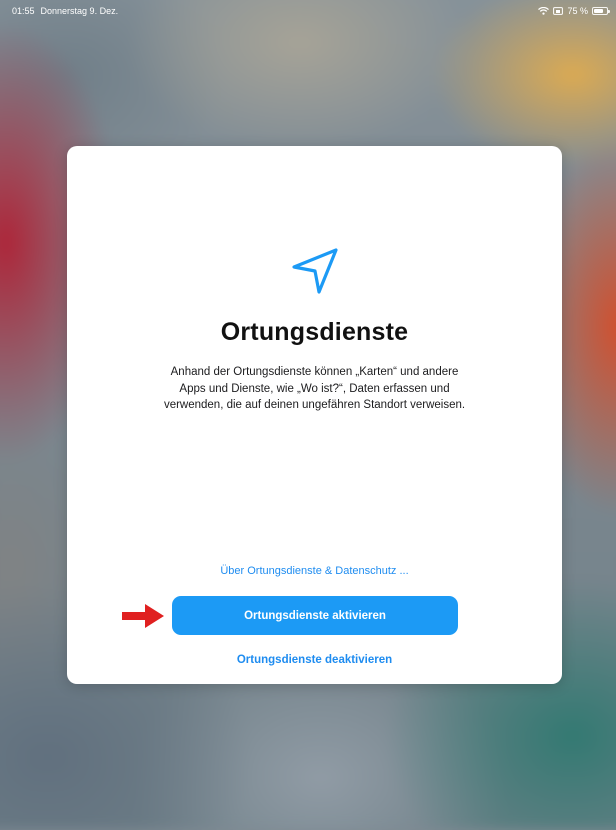 Image resolution: width=616 pixels, height=830 pixels. I want to click on status-right: 75 %, so click(574, 11).